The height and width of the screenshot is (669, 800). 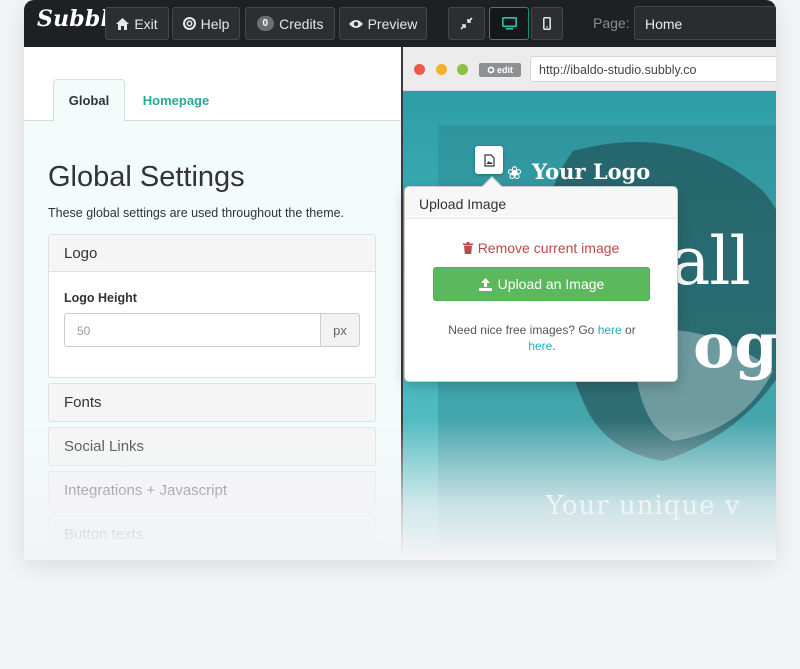 I want to click on page-select: Home, so click(x=705, y=23).